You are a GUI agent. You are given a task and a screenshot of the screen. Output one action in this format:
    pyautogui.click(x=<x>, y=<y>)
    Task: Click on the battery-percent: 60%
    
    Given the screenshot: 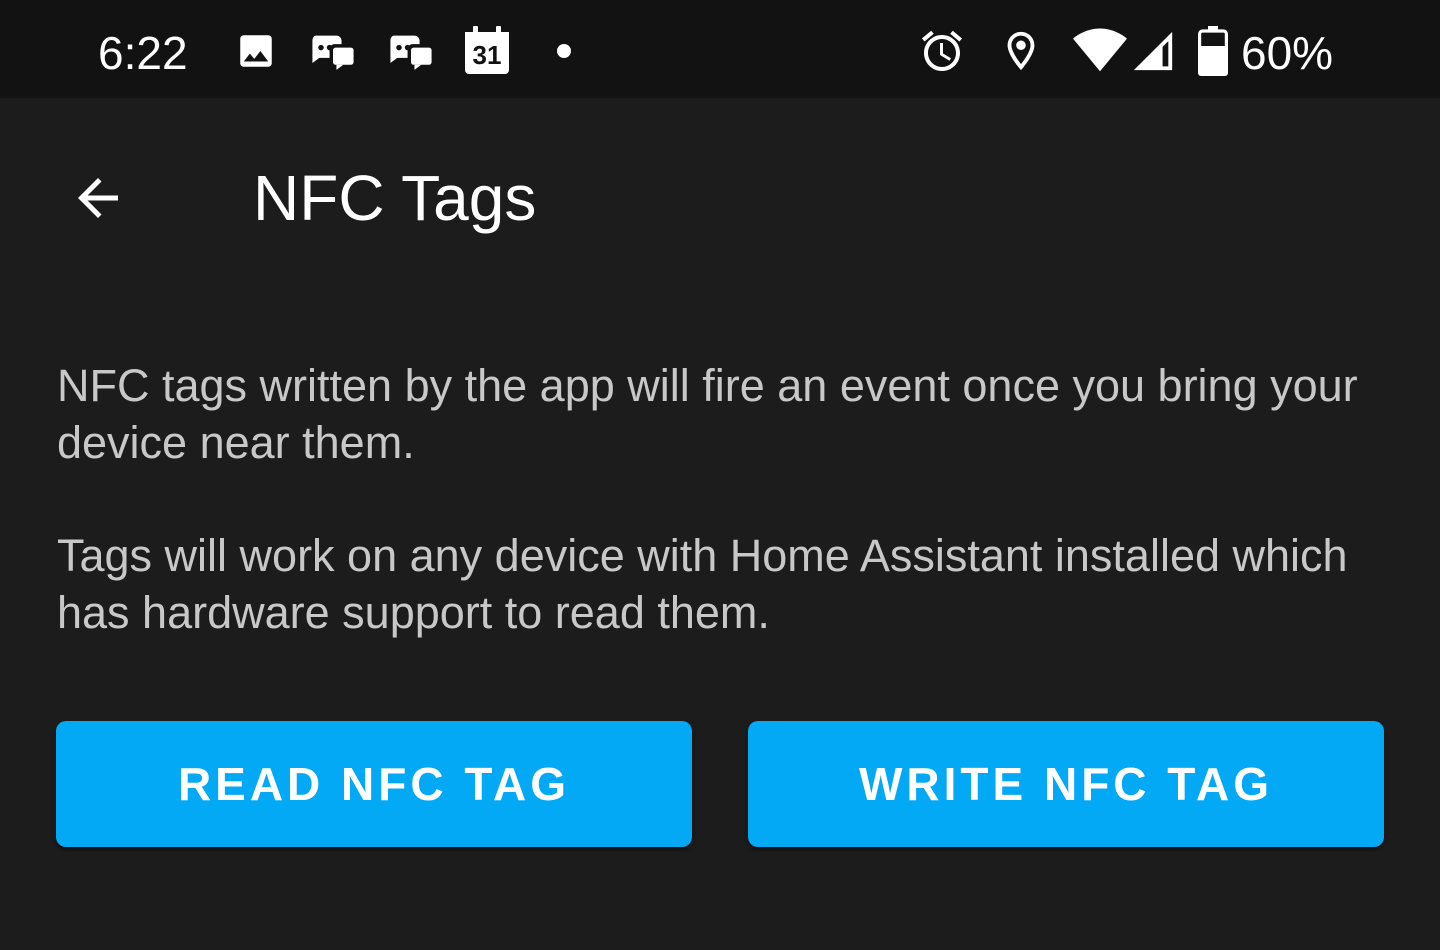 What is the action you would take?
    pyautogui.click(x=1287, y=53)
    